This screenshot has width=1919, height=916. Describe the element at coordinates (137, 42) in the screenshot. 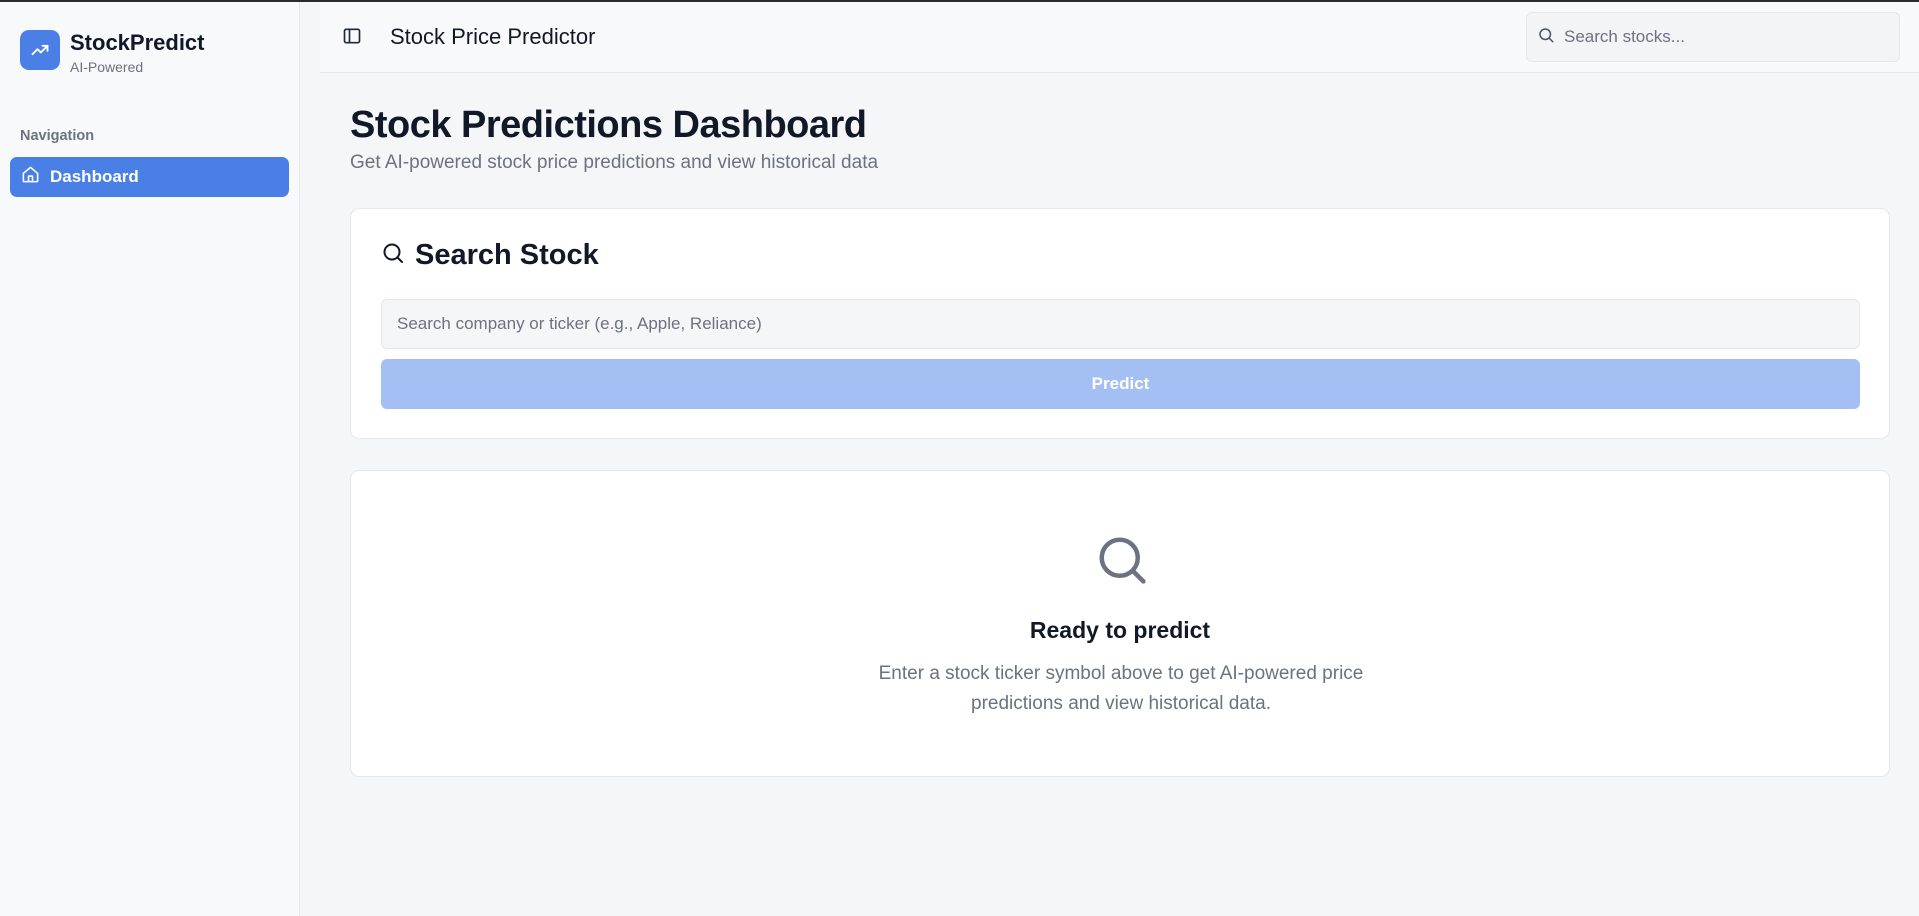

I see `brand-name: StockPredict` at that location.